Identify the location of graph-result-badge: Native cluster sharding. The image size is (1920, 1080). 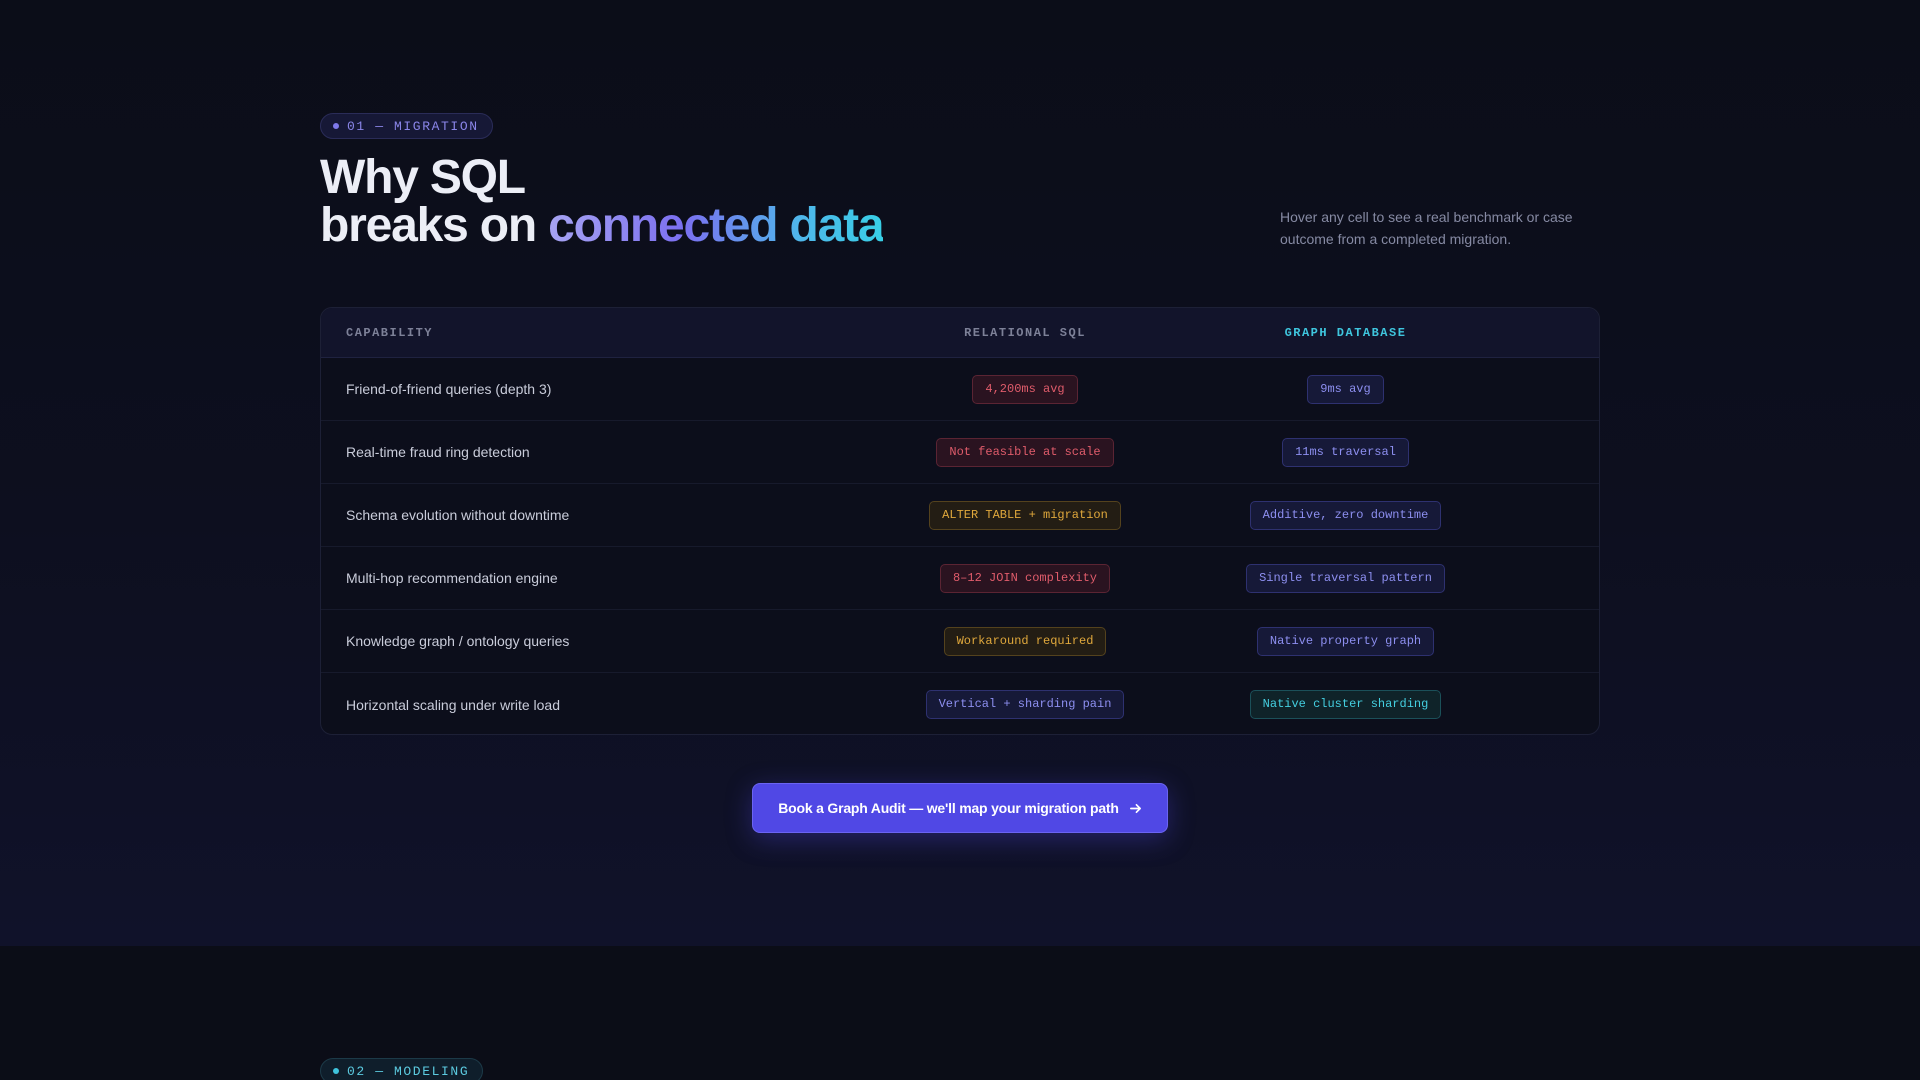
(1345, 704).